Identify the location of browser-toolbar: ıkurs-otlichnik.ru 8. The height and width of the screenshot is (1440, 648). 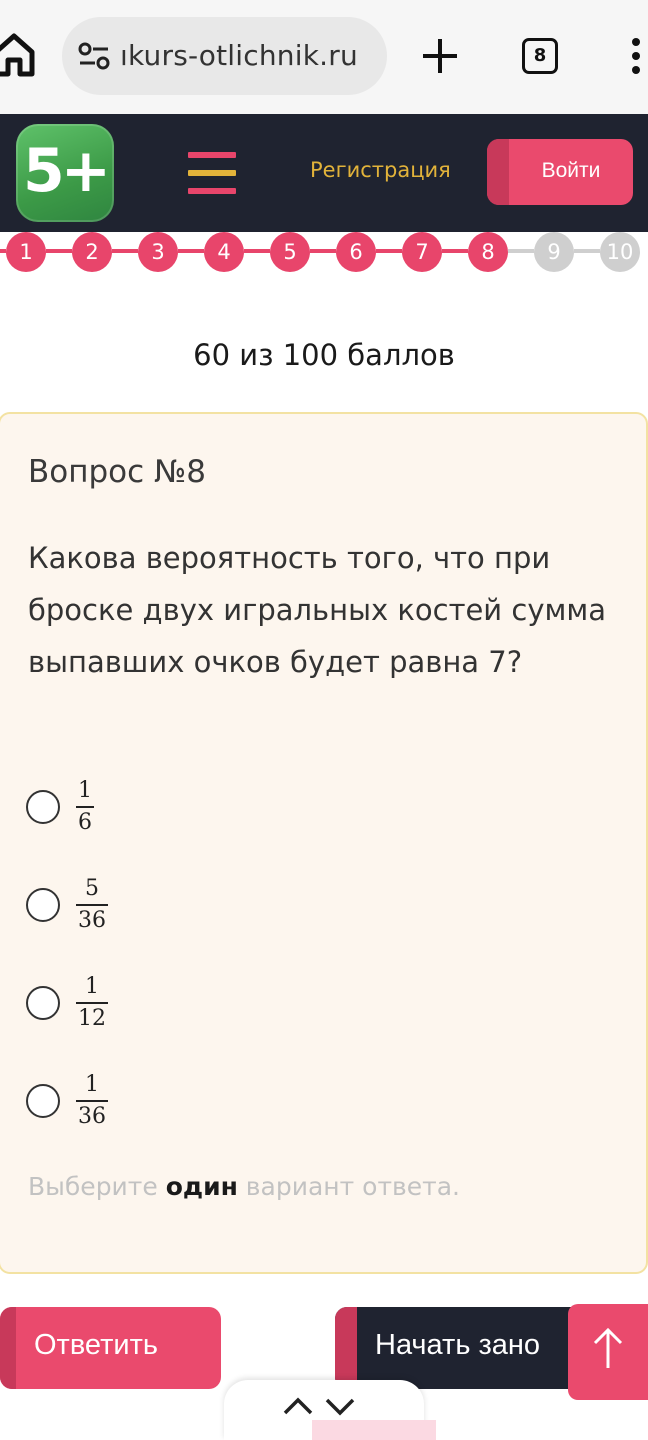
(324, 57).